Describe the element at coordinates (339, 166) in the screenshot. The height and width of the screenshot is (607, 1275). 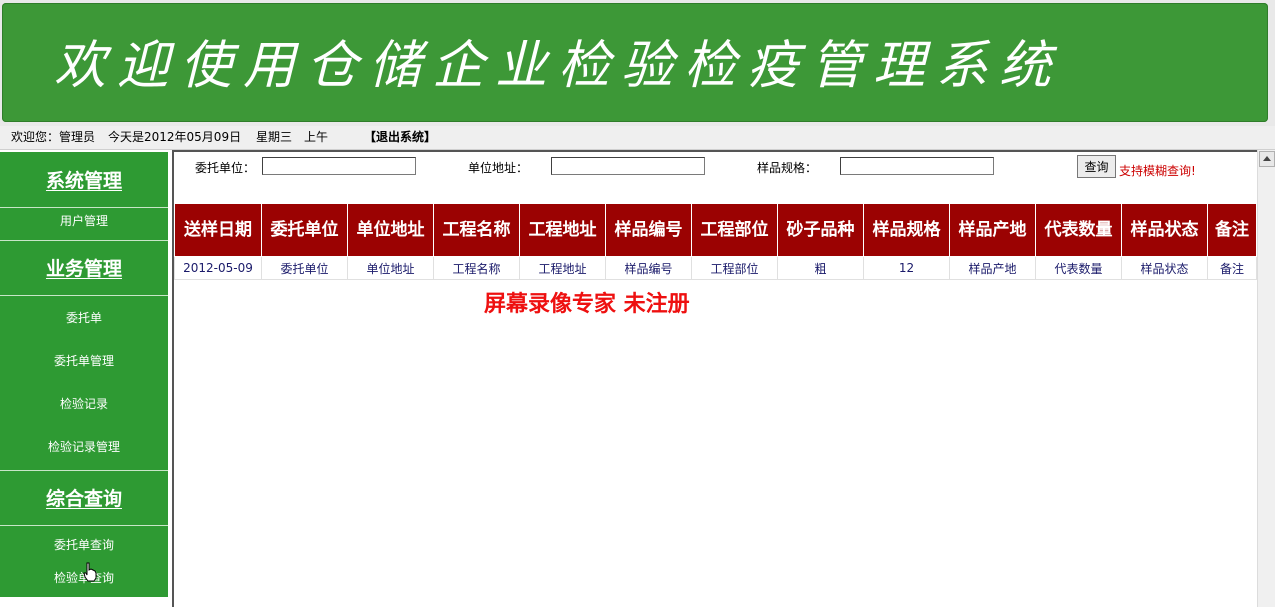
I see `client-input` at that location.